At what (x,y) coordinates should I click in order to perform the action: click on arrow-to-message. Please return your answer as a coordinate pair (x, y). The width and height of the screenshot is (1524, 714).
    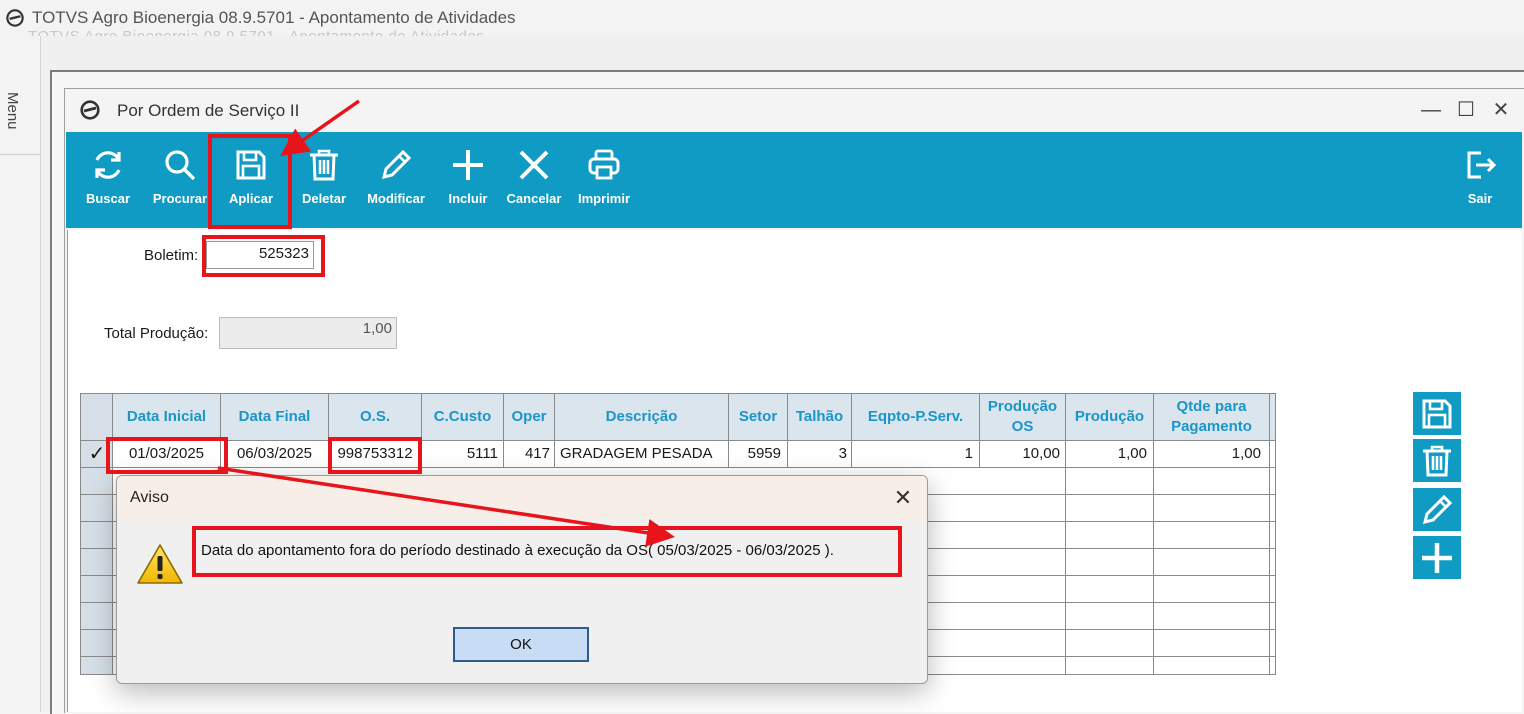
    Looking at the image, I should click on (446, 506).